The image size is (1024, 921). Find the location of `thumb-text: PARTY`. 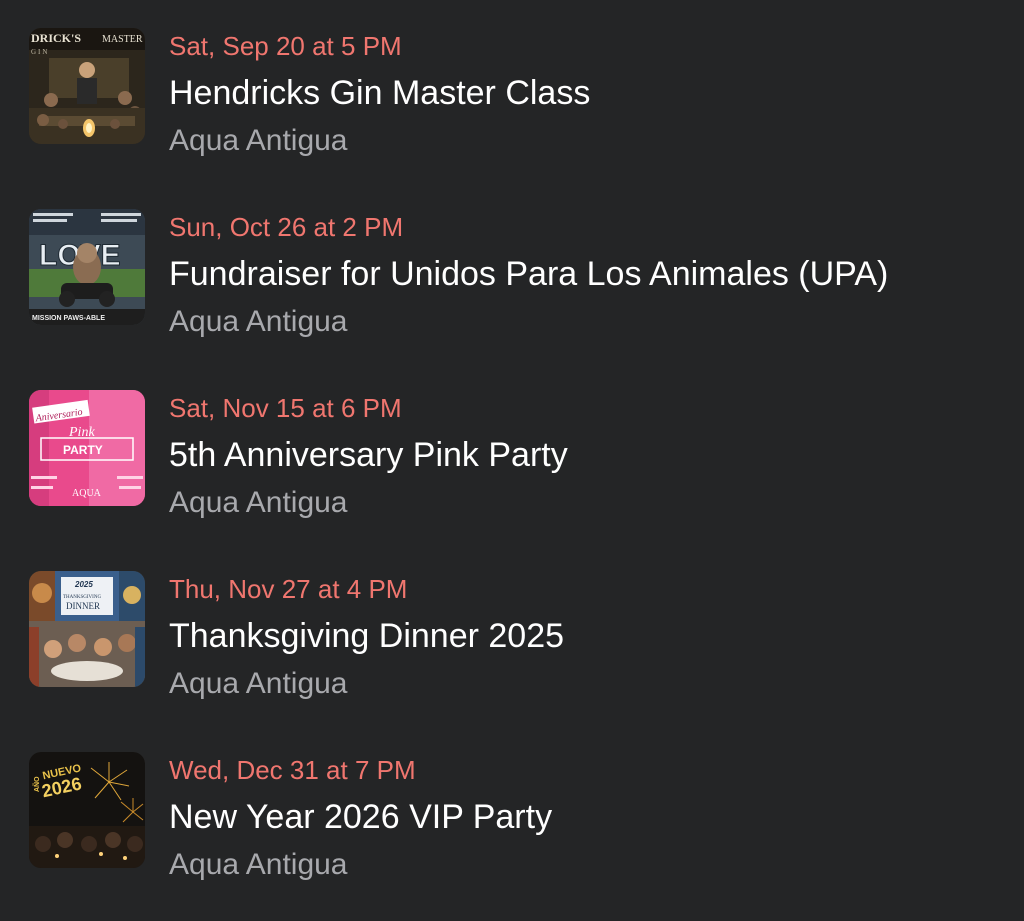

thumb-text: PARTY is located at coordinates (83, 450).